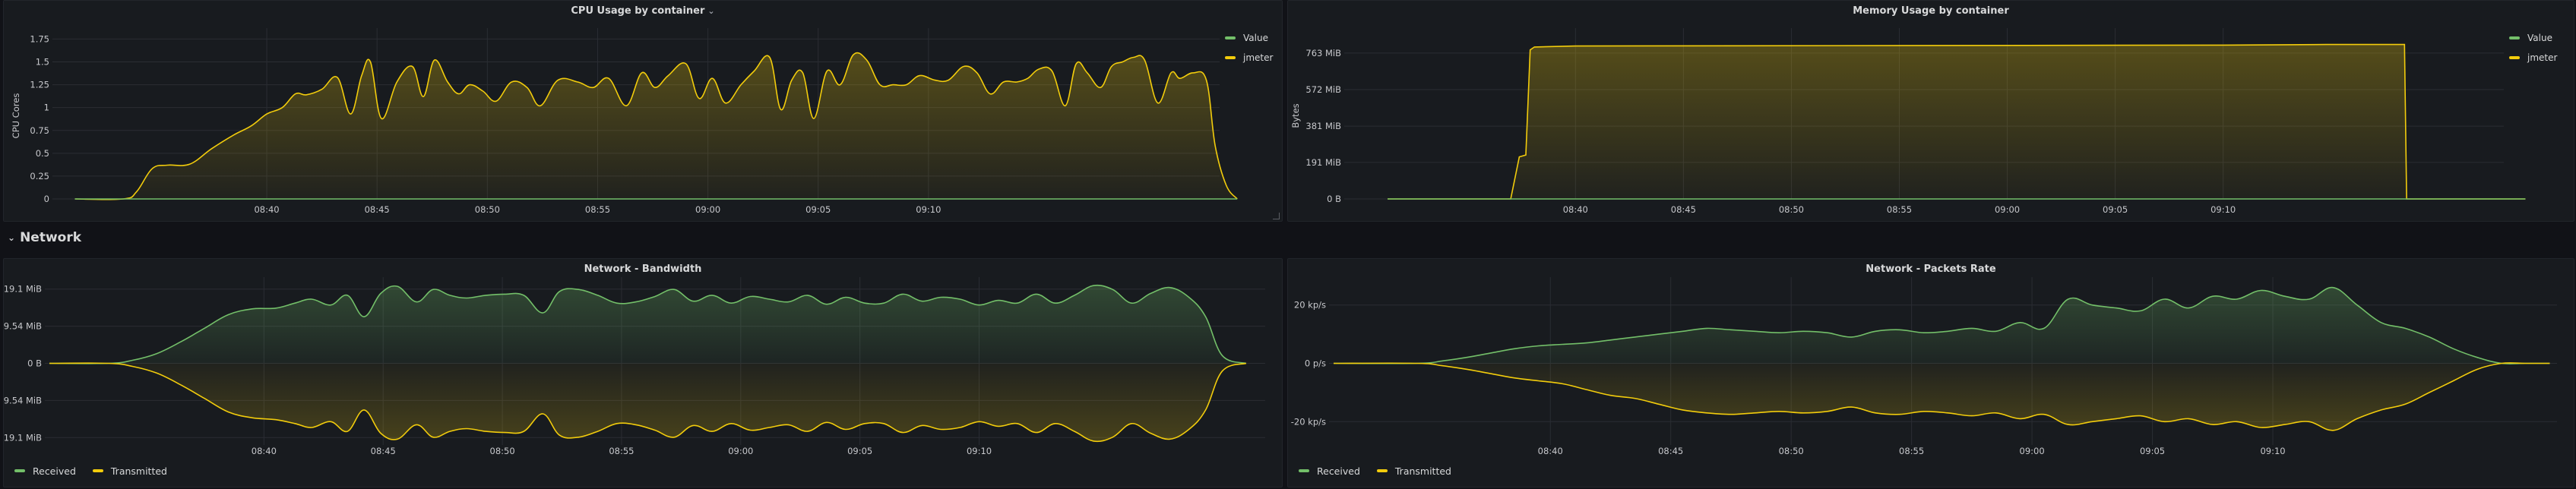  Describe the element at coordinates (12, 237) in the screenshot. I see `chevron-down-icon: ⌄` at that location.